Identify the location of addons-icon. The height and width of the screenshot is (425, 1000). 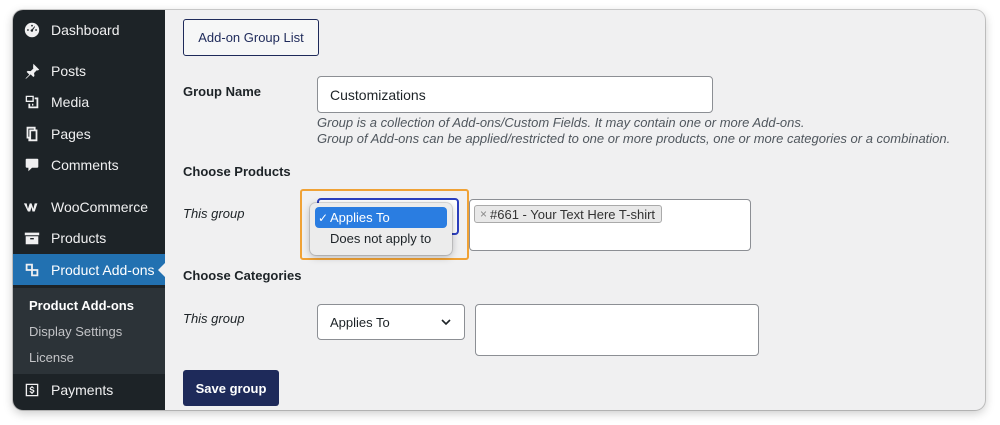
(32, 270).